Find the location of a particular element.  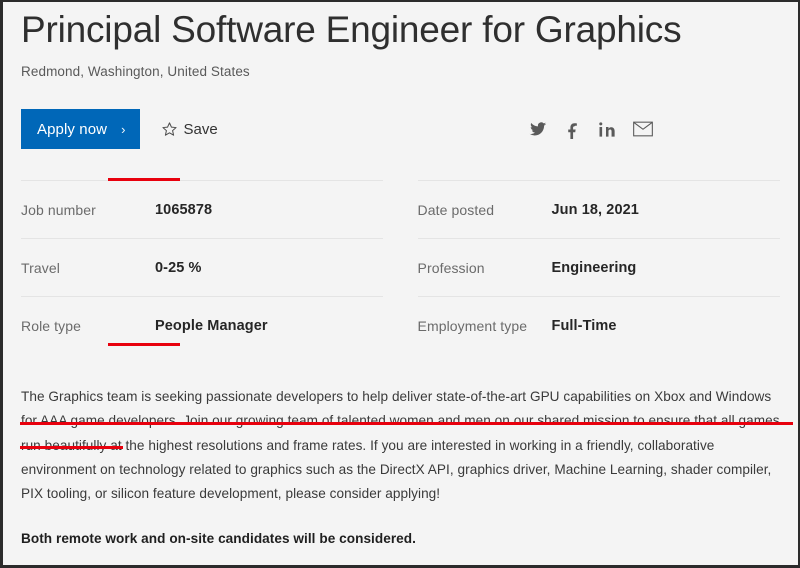

detail-label: Date posted is located at coordinates (456, 209).